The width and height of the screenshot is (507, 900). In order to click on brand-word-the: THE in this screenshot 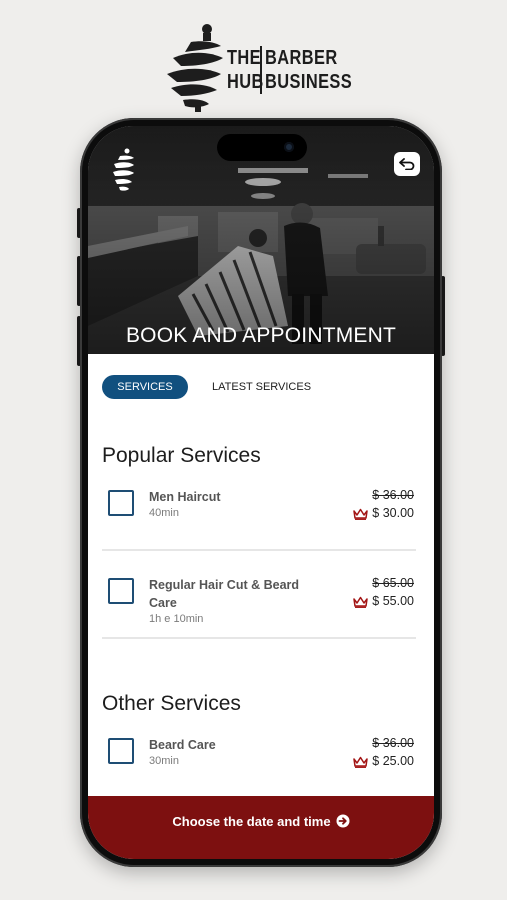, I will do `click(244, 58)`.